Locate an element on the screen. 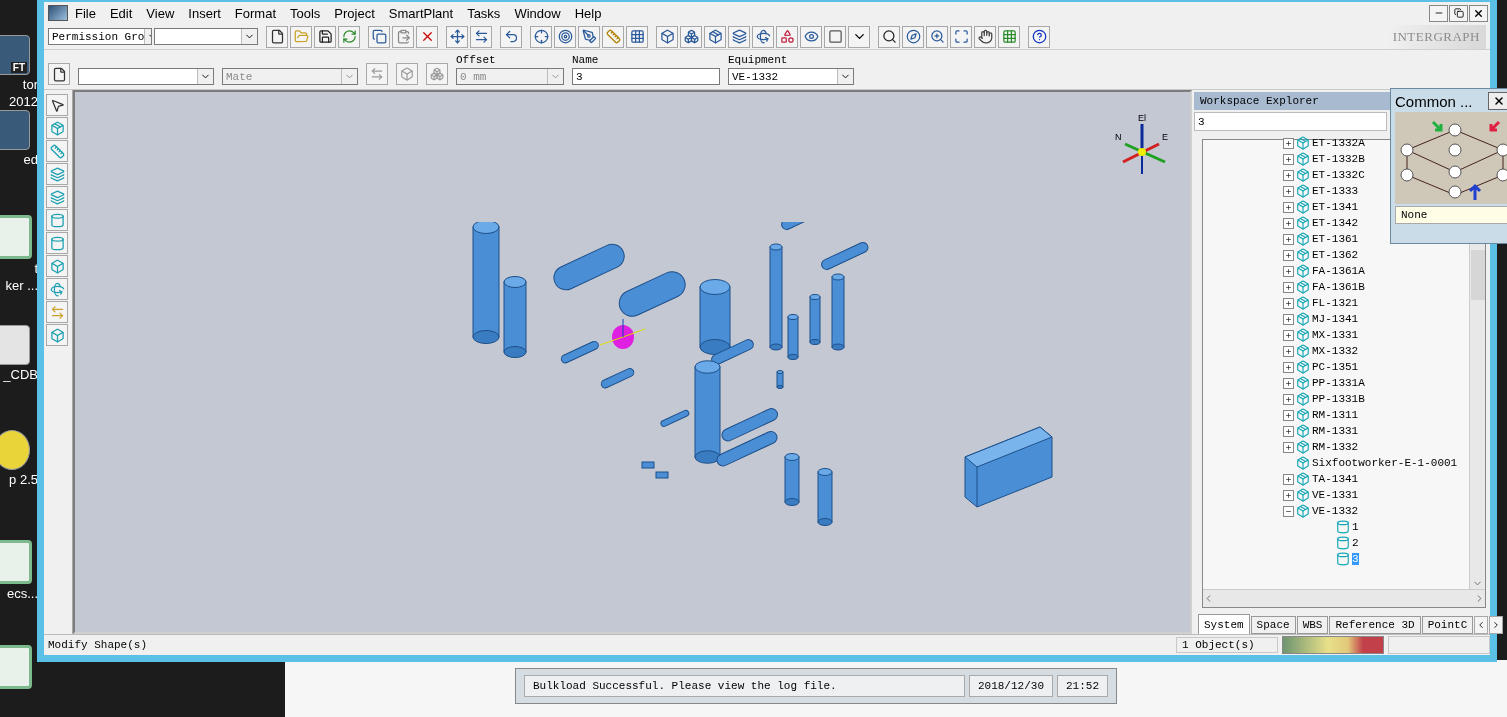  package-button is located at coordinates (715, 36).